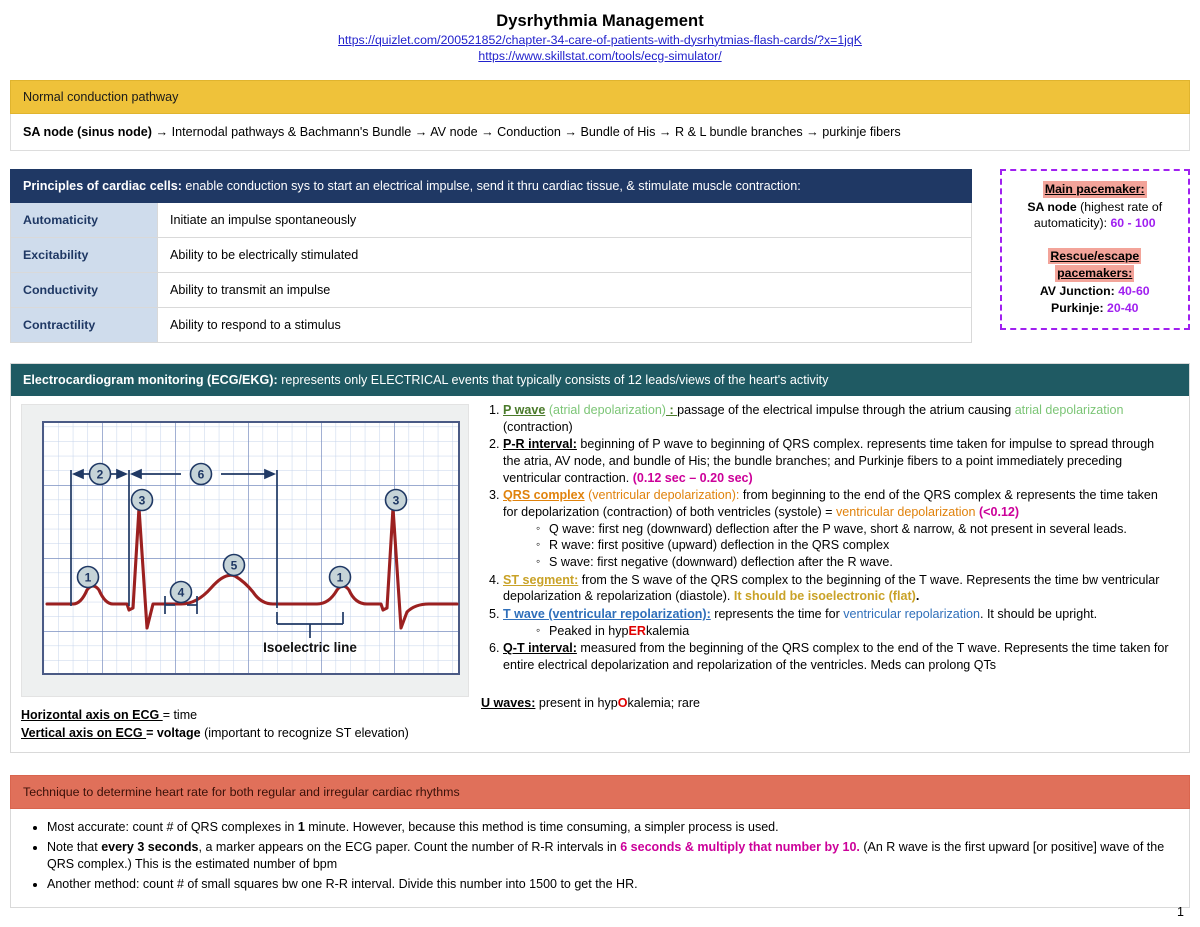  What do you see at coordinates (84, 733) in the screenshot?
I see `ecg-vertical-axis-label: Vertical axis on ECG` at bounding box center [84, 733].